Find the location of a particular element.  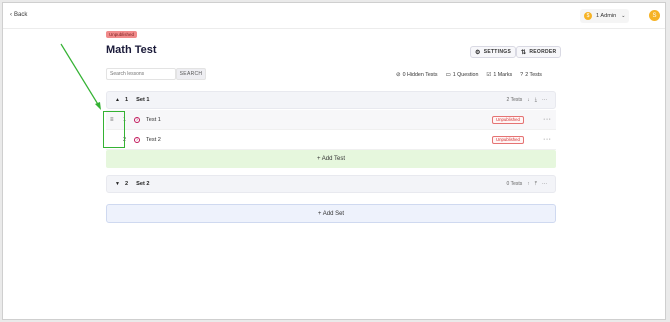

add-test-button: + Add Test is located at coordinates (331, 159).